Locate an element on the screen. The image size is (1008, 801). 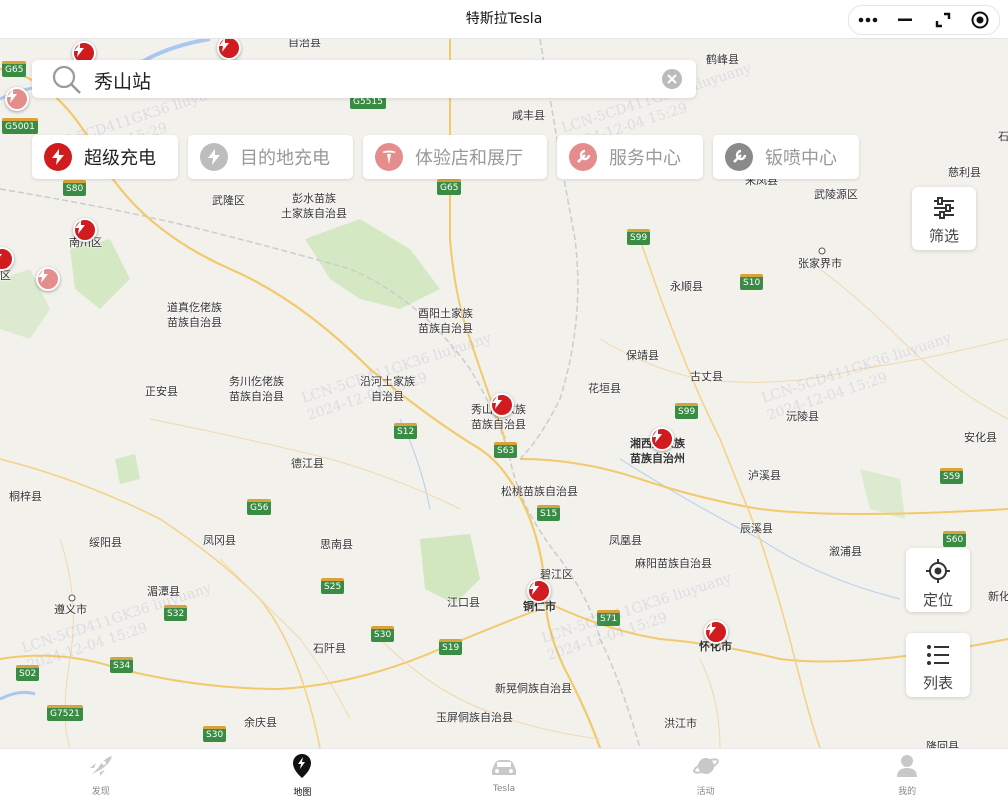
highway-shield: S60 is located at coordinates (955, 539).